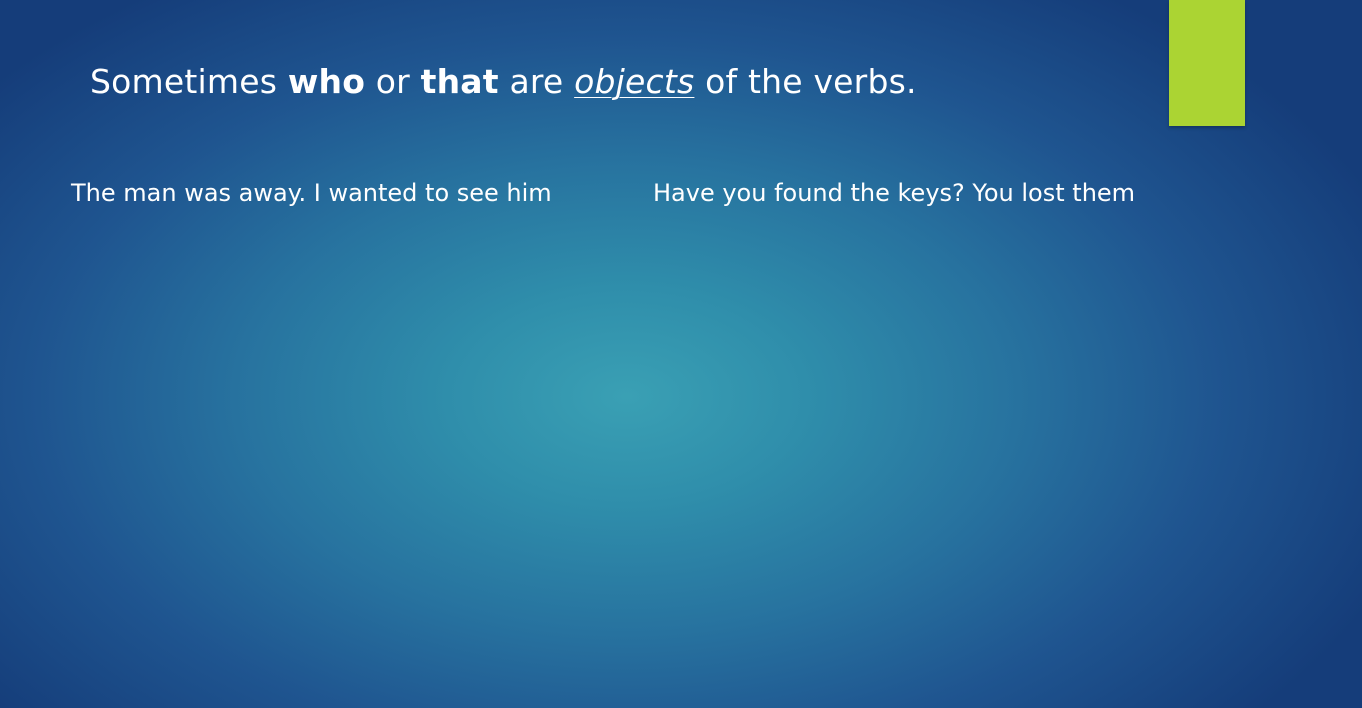  What do you see at coordinates (189, 81) in the screenshot?
I see `title-text-1: Sometimes` at bounding box center [189, 81].